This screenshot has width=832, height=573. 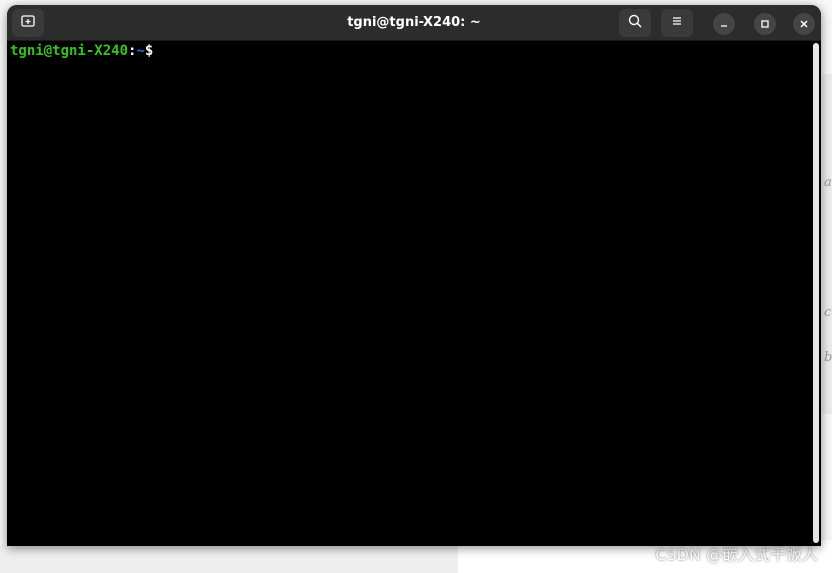 I want to click on search-icon, so click(x=635, y=23).